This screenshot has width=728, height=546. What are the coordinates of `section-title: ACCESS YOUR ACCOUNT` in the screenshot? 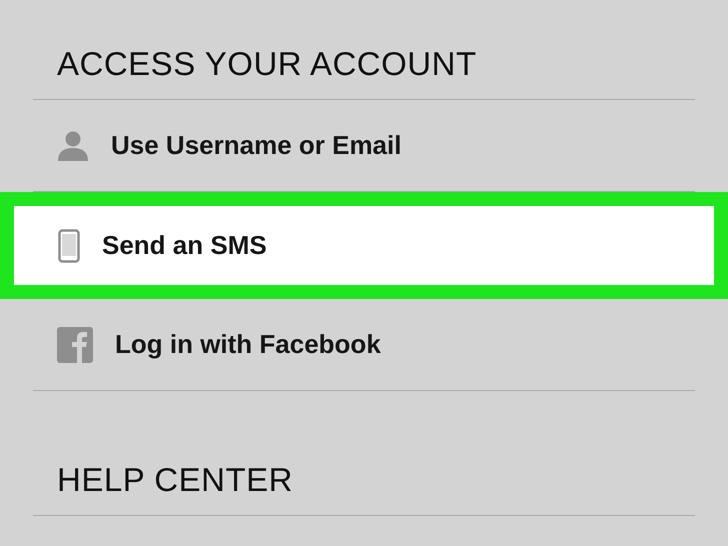 It's located at (267, 64).